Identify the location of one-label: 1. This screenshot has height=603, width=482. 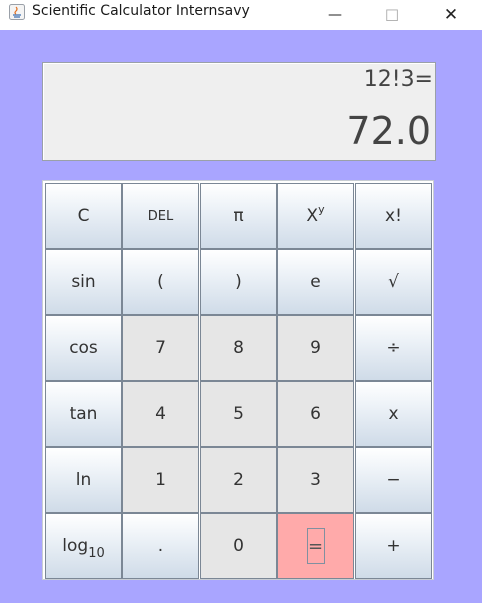
(160, 480).